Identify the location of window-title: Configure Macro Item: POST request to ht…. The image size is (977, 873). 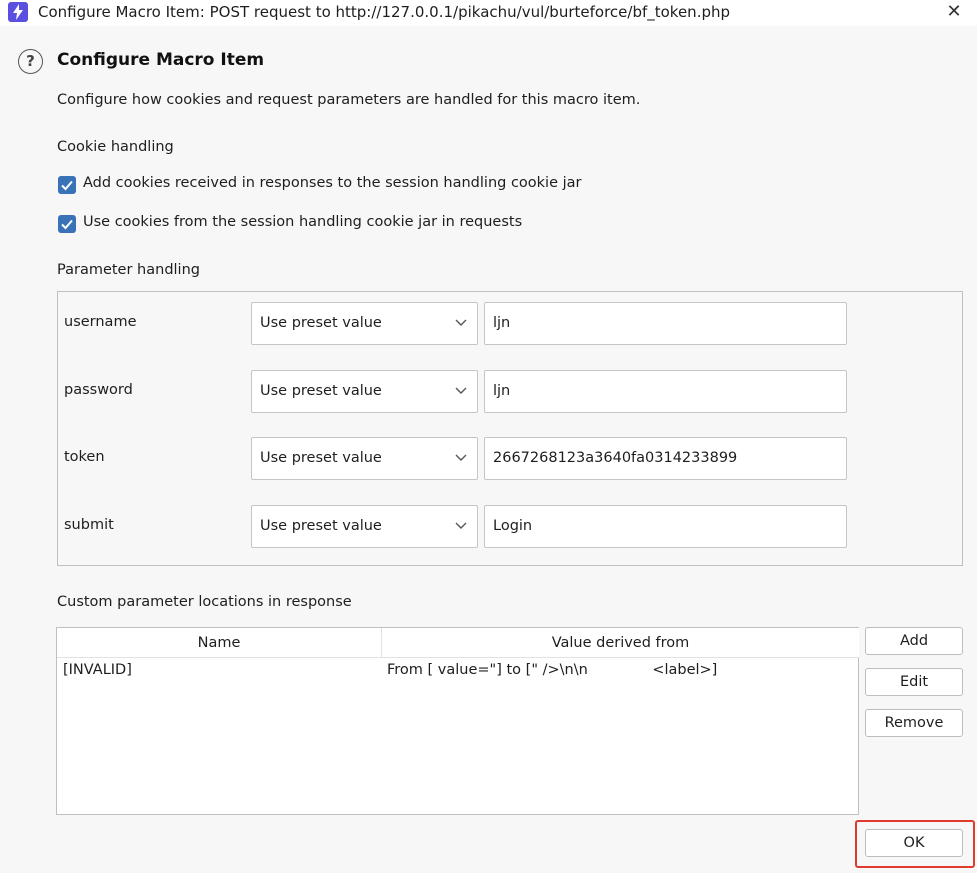
(384, 12).